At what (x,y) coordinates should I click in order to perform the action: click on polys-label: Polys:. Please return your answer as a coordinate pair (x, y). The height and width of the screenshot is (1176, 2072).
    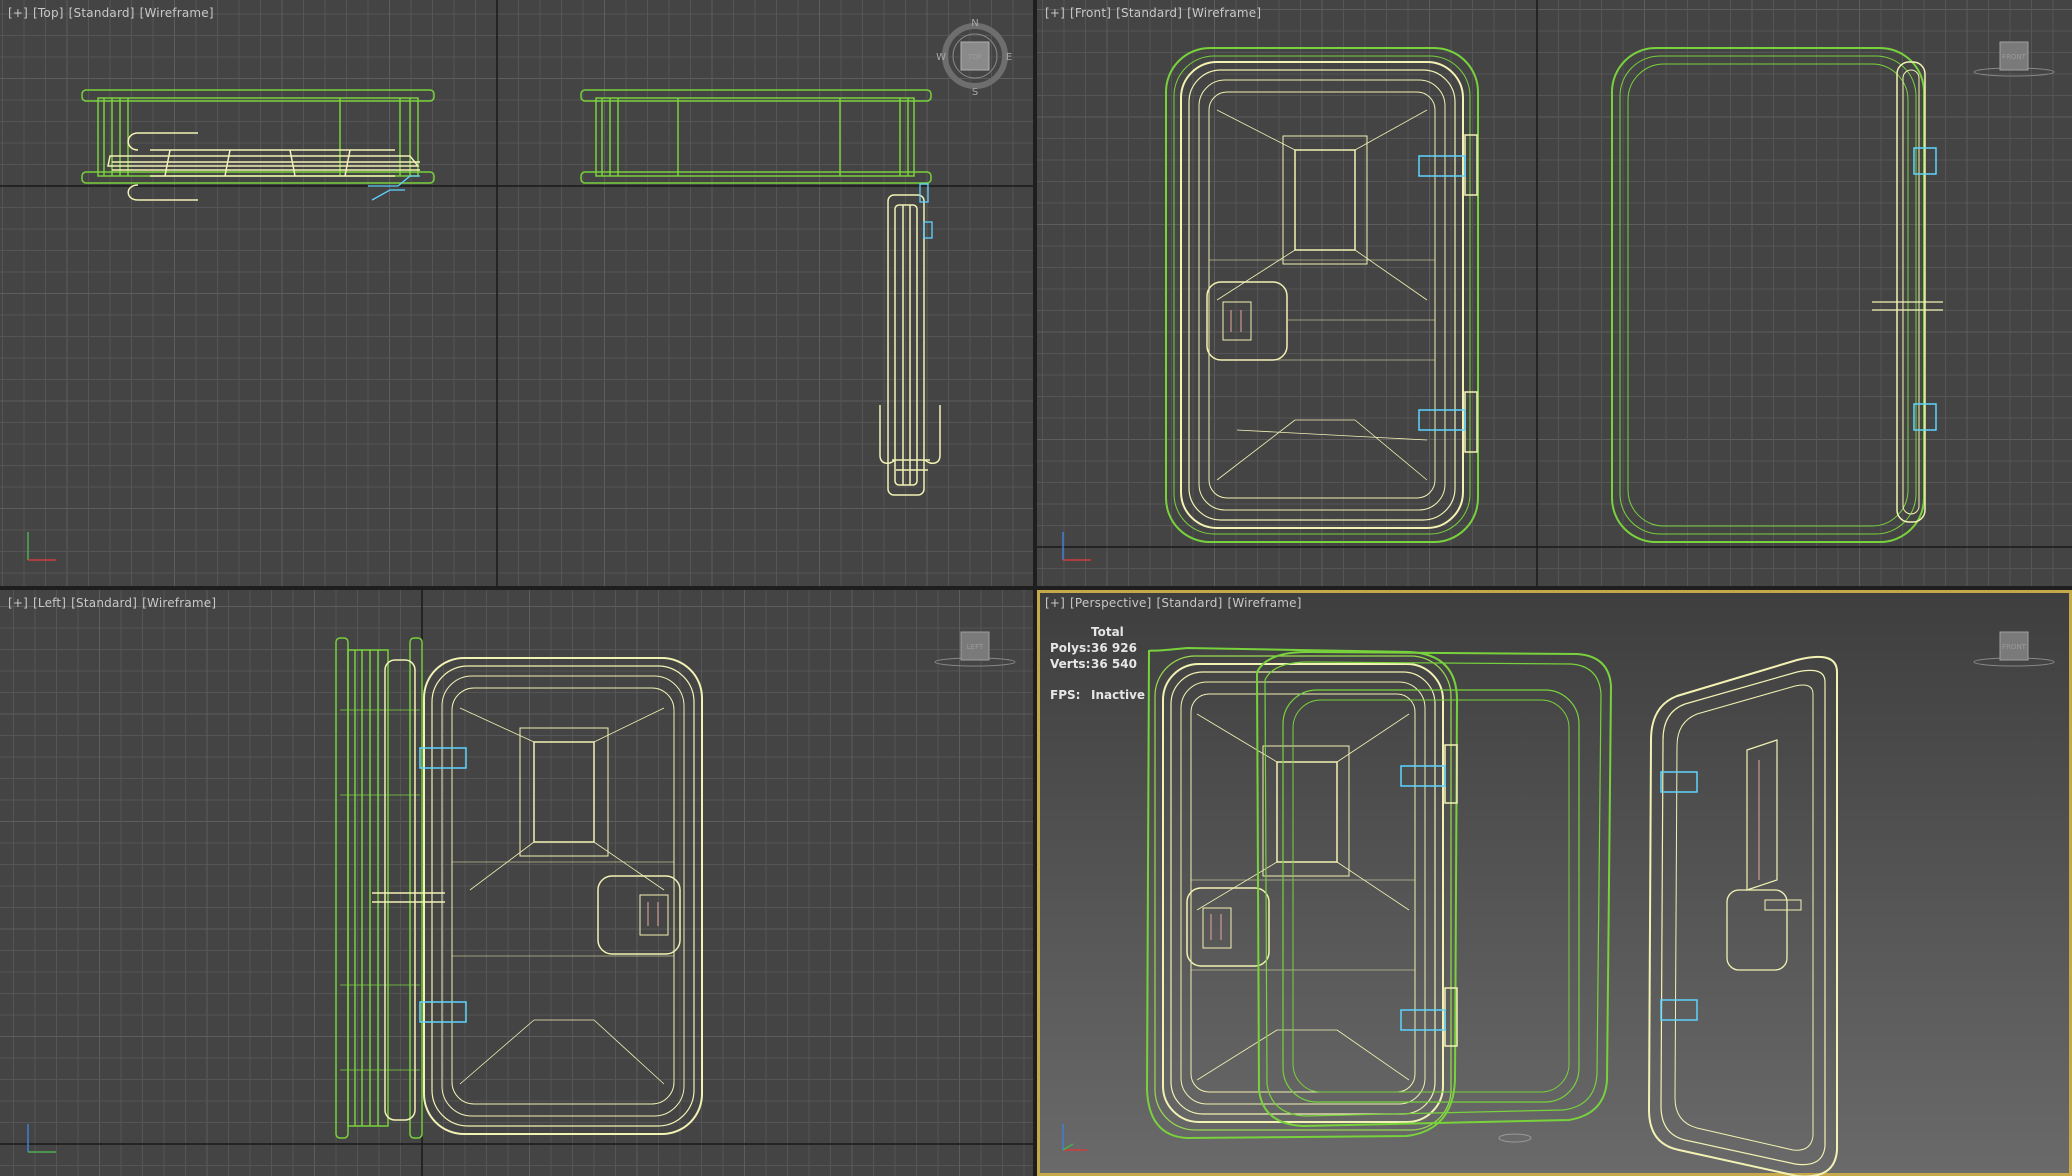
    Looking at the image, I should click on (1070, 648).